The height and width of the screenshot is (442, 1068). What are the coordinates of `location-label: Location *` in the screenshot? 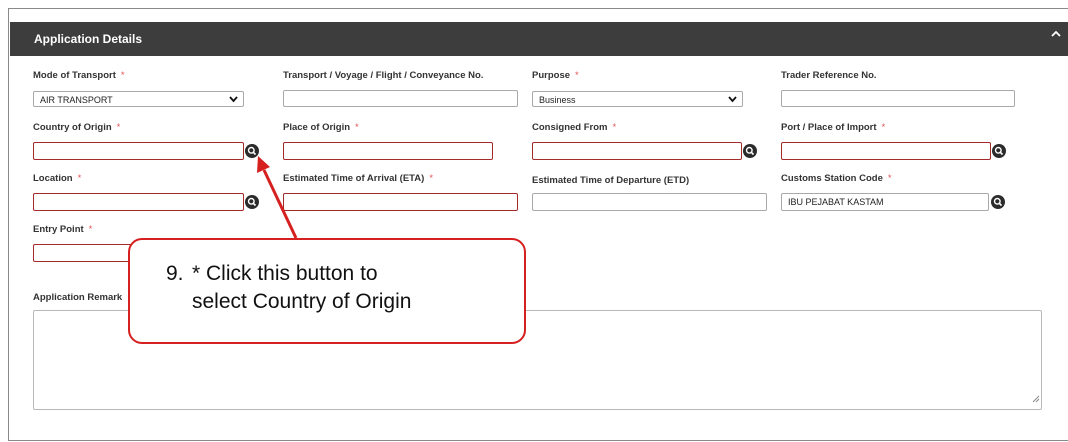 It's located at (57, 178).